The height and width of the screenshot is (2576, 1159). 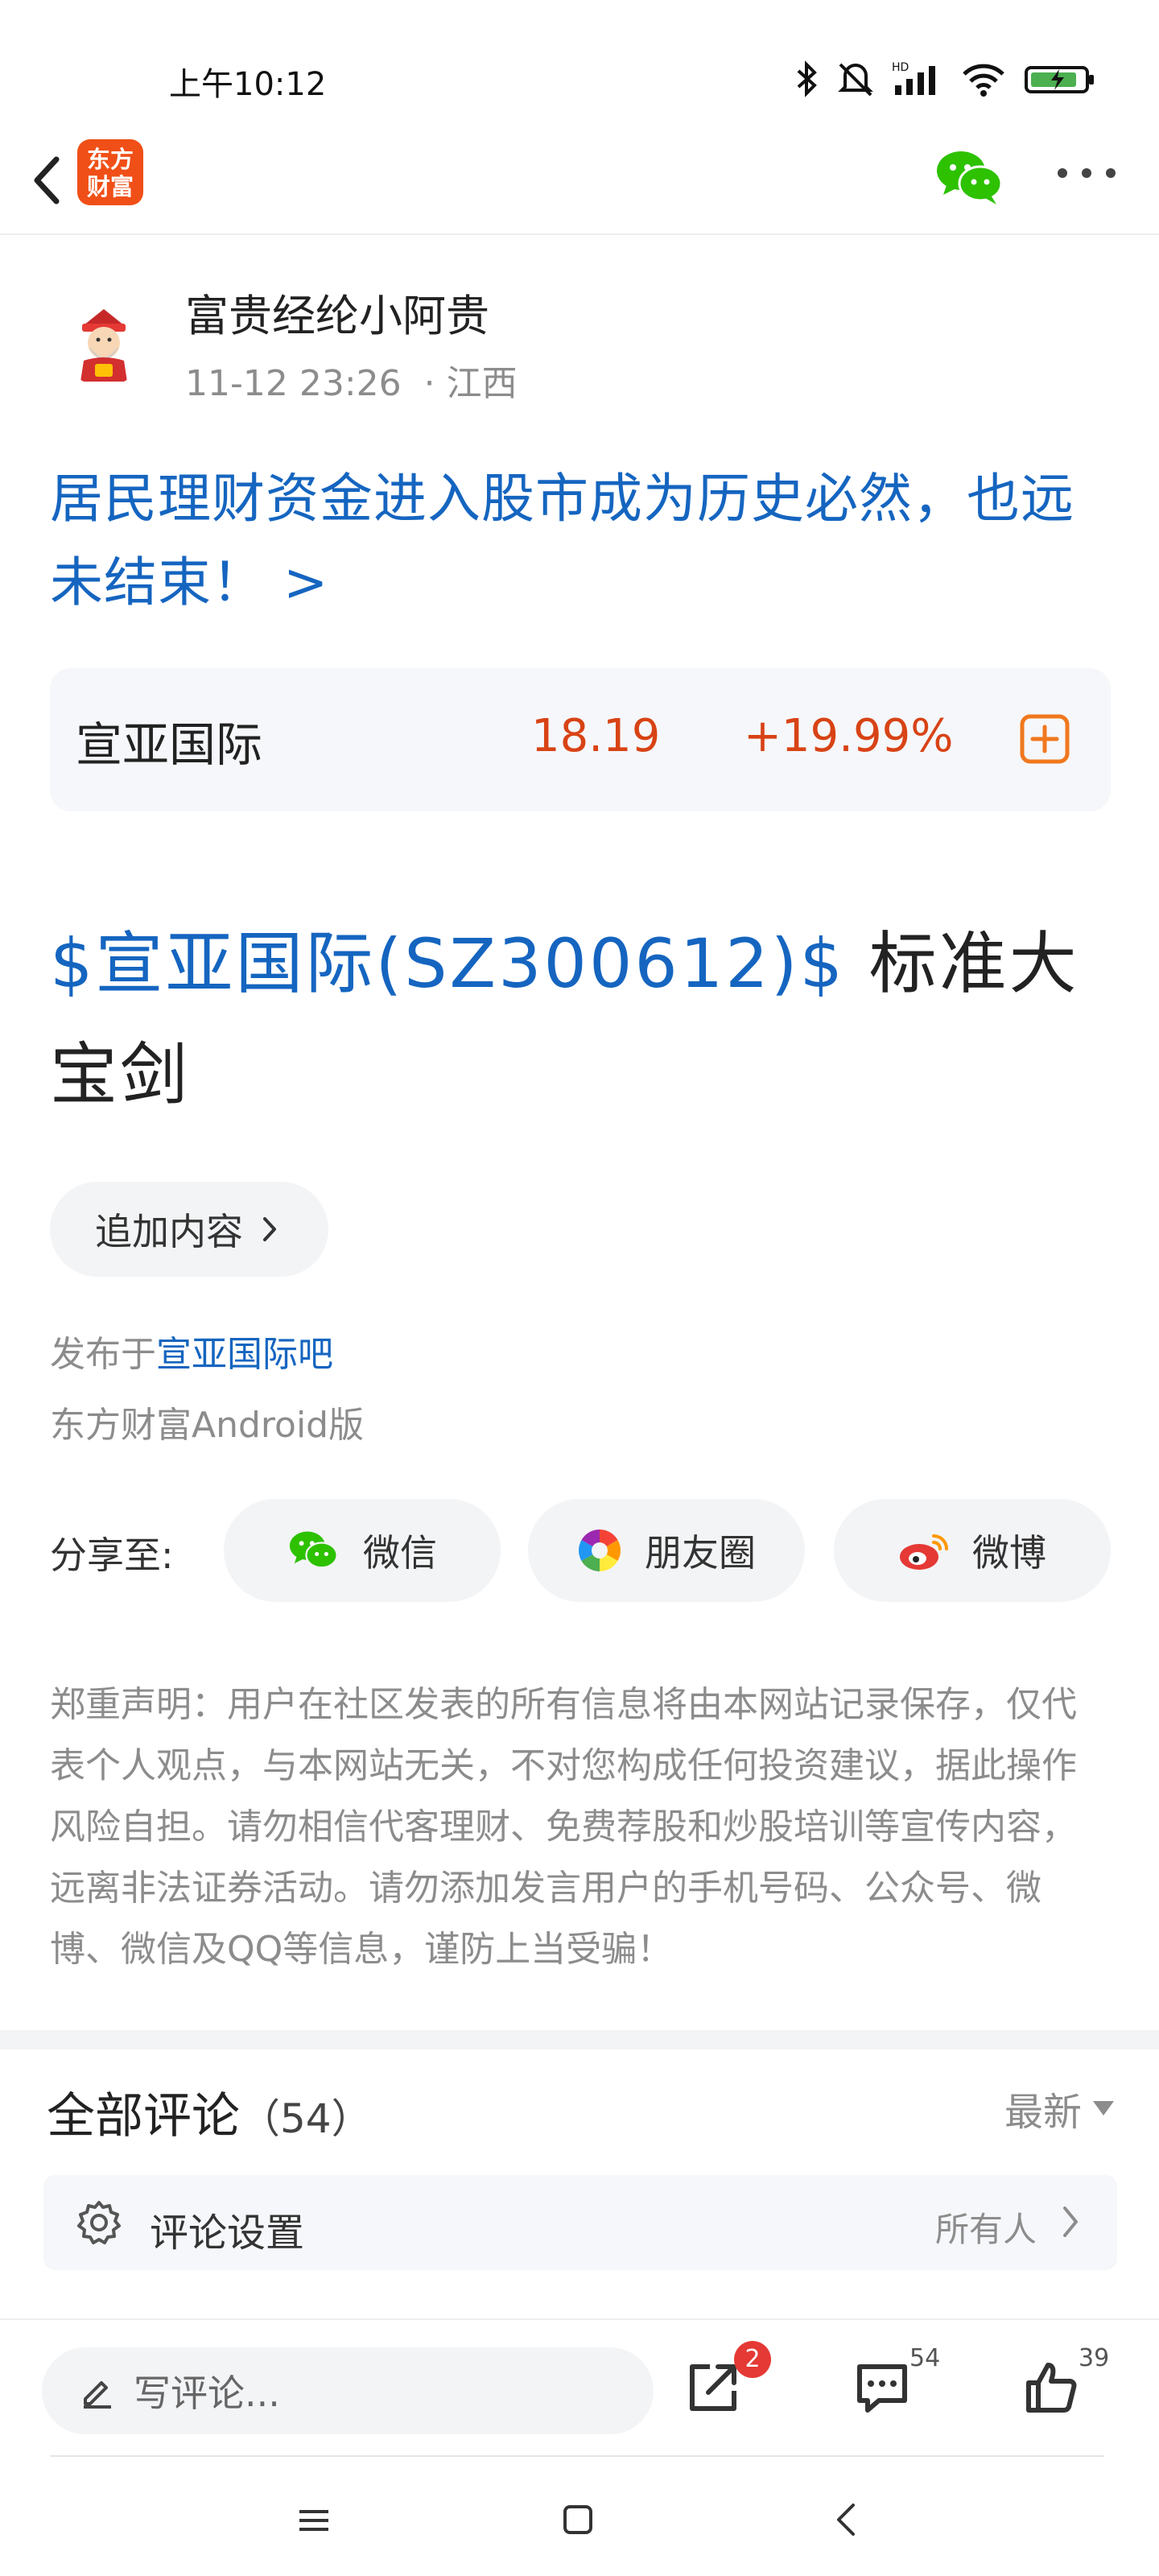 What do you see at coordinates (985, 2229) in the screenshot?
I see `comment-settings-value: 所有人` at bounding box center [985, 2229].